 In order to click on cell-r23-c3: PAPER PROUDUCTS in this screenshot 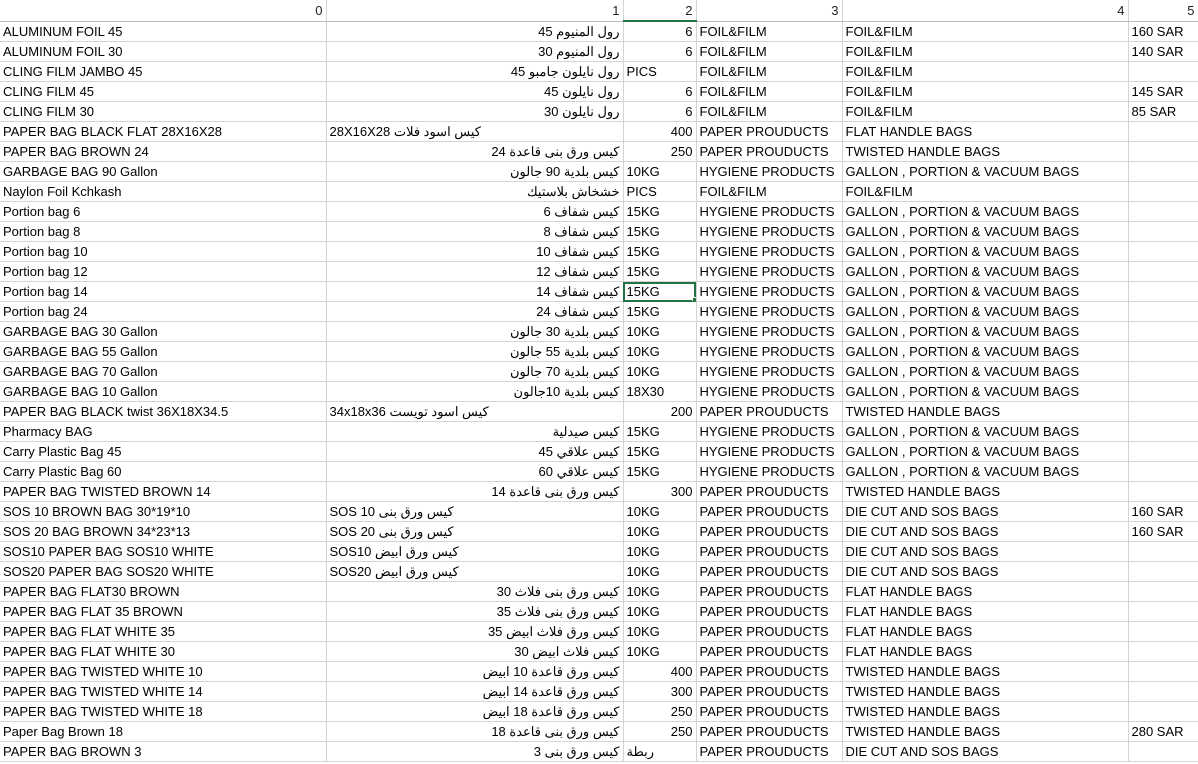, I will do `click(769, 491)`.